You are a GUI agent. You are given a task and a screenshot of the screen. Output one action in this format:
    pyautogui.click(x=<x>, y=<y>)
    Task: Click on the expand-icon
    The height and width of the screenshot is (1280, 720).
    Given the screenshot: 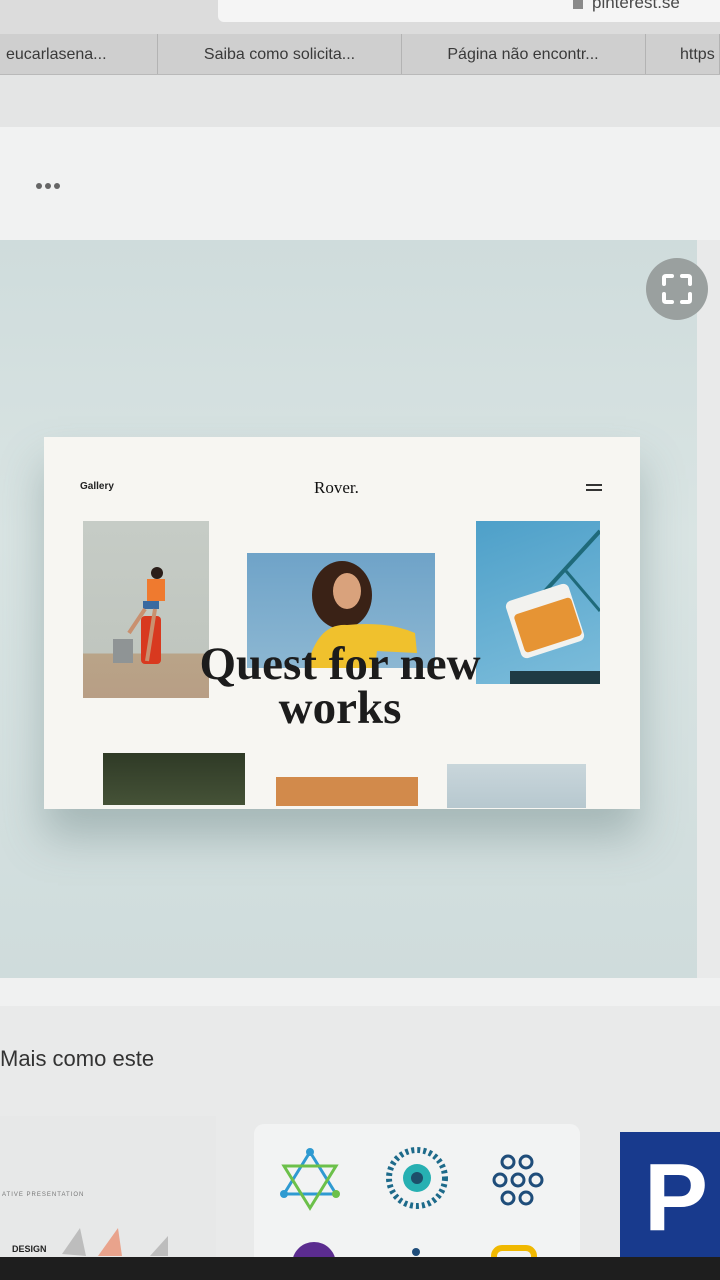 What is the action you would take?
    pyautogui.click(x=677, y=289)
    